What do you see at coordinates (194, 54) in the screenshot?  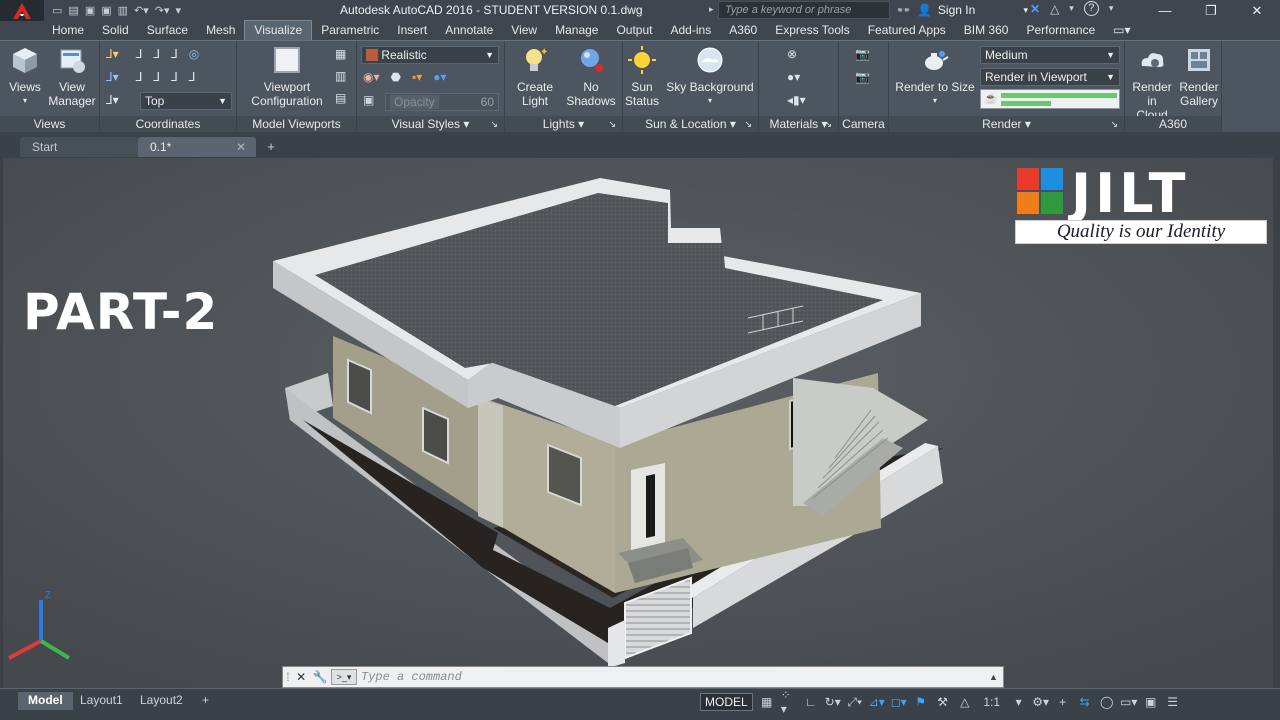 I see `ucs-globe-icon: ◎` at bounding box center [194, 54].